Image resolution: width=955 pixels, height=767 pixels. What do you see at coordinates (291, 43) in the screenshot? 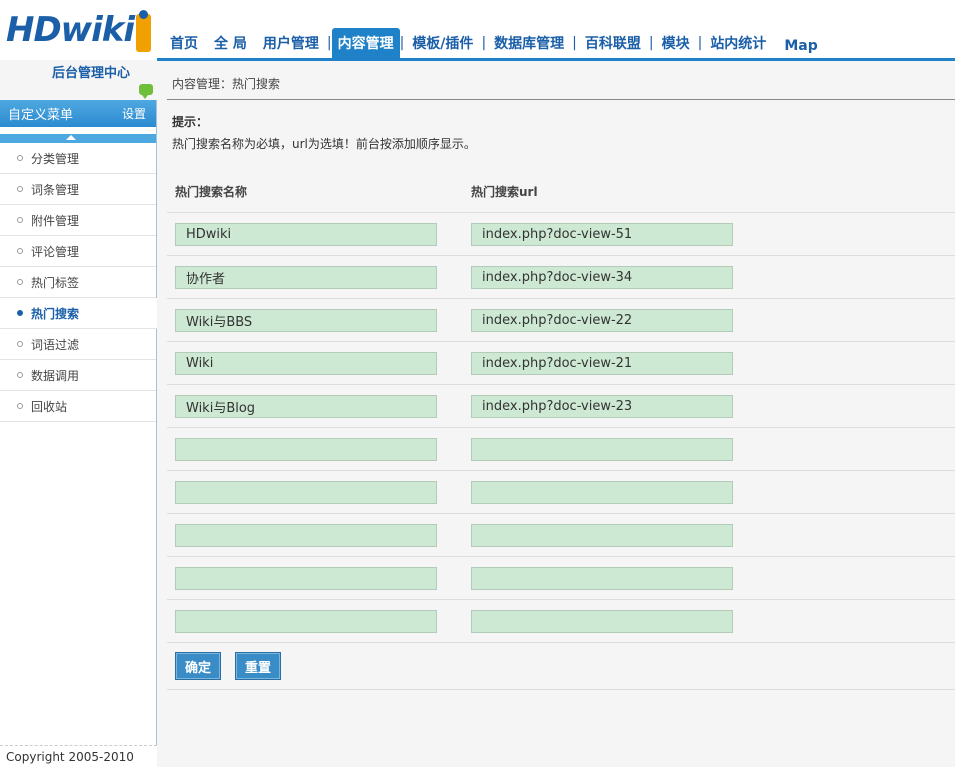
I see `nav-tab-2: 用户管理` at bounding box center [291, 43].